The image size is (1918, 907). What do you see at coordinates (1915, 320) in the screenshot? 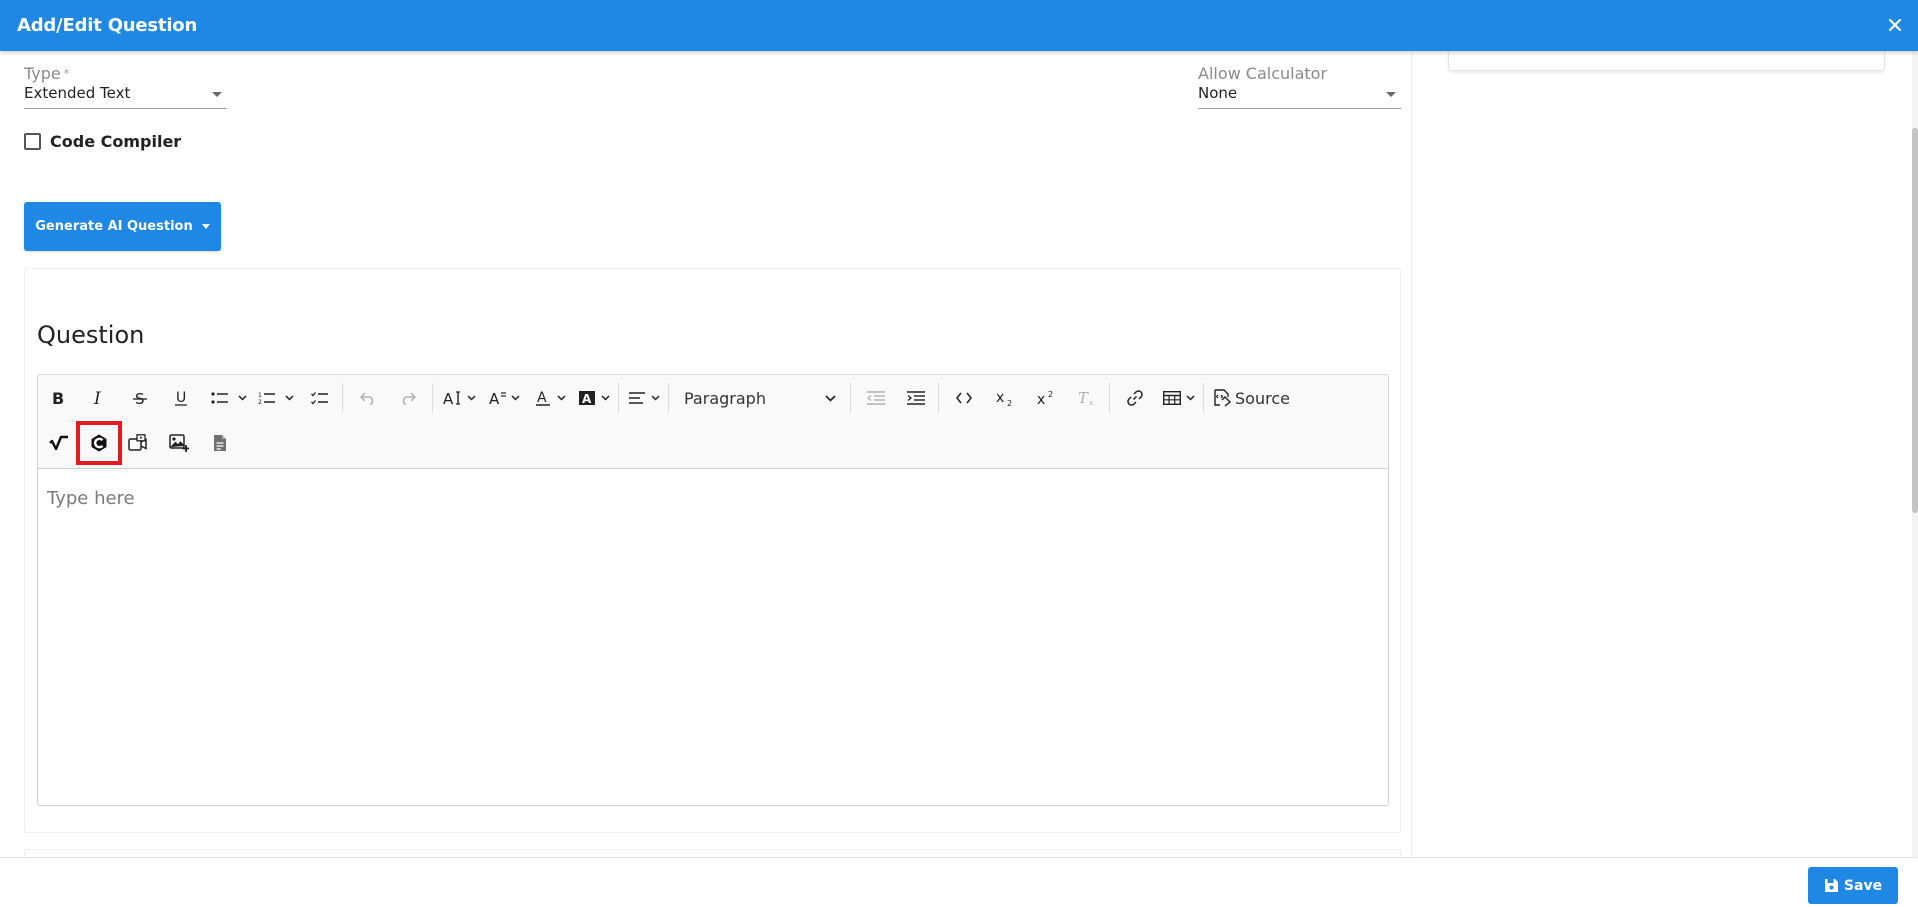
I see `scrollbar-thumb` at bounding box center [1915, 320].